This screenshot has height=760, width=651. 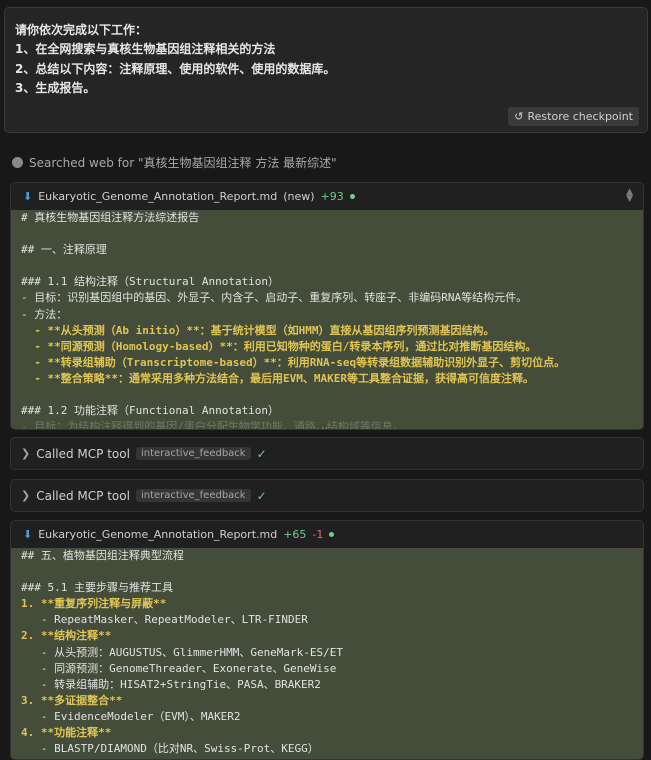 I want to click on code-line: ## 一、注释原理, so click(x=64, y=250).